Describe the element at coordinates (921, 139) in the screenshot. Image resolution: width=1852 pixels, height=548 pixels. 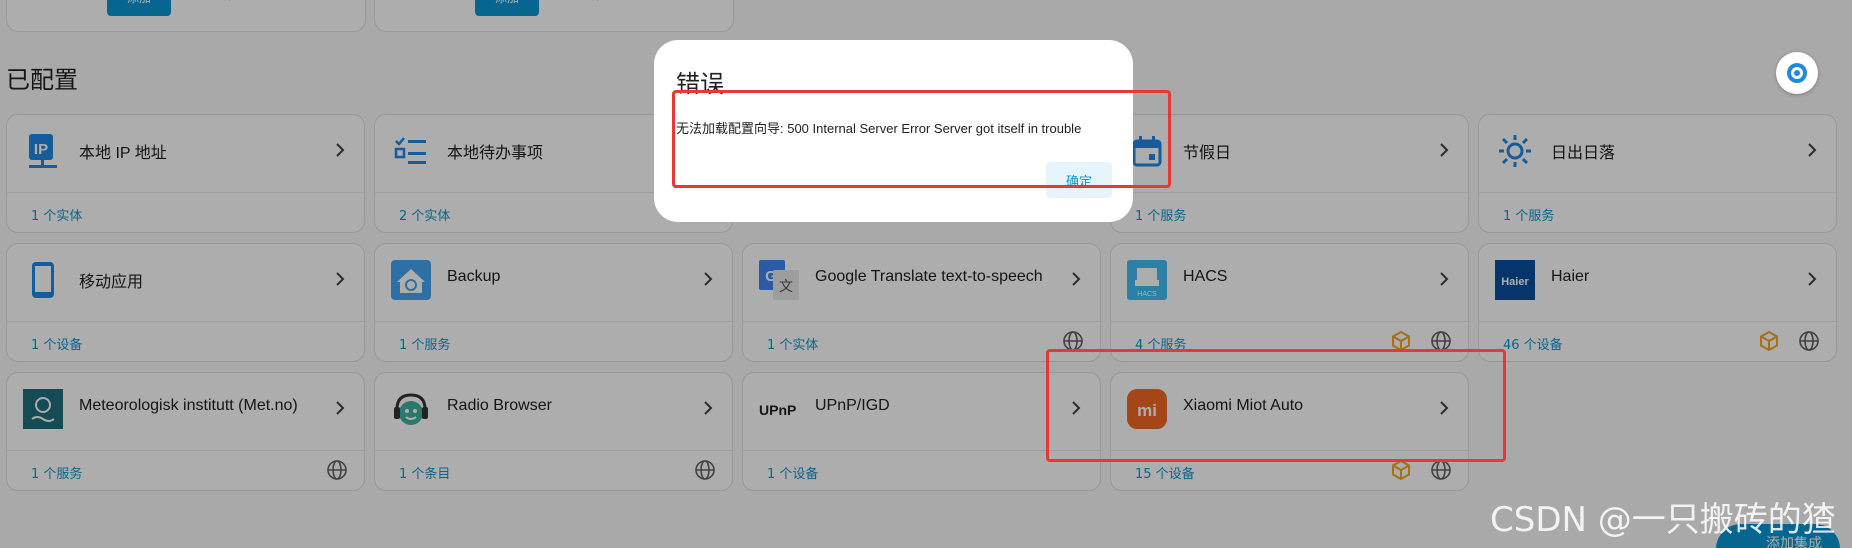
I see `highlight-box-error` at that location.